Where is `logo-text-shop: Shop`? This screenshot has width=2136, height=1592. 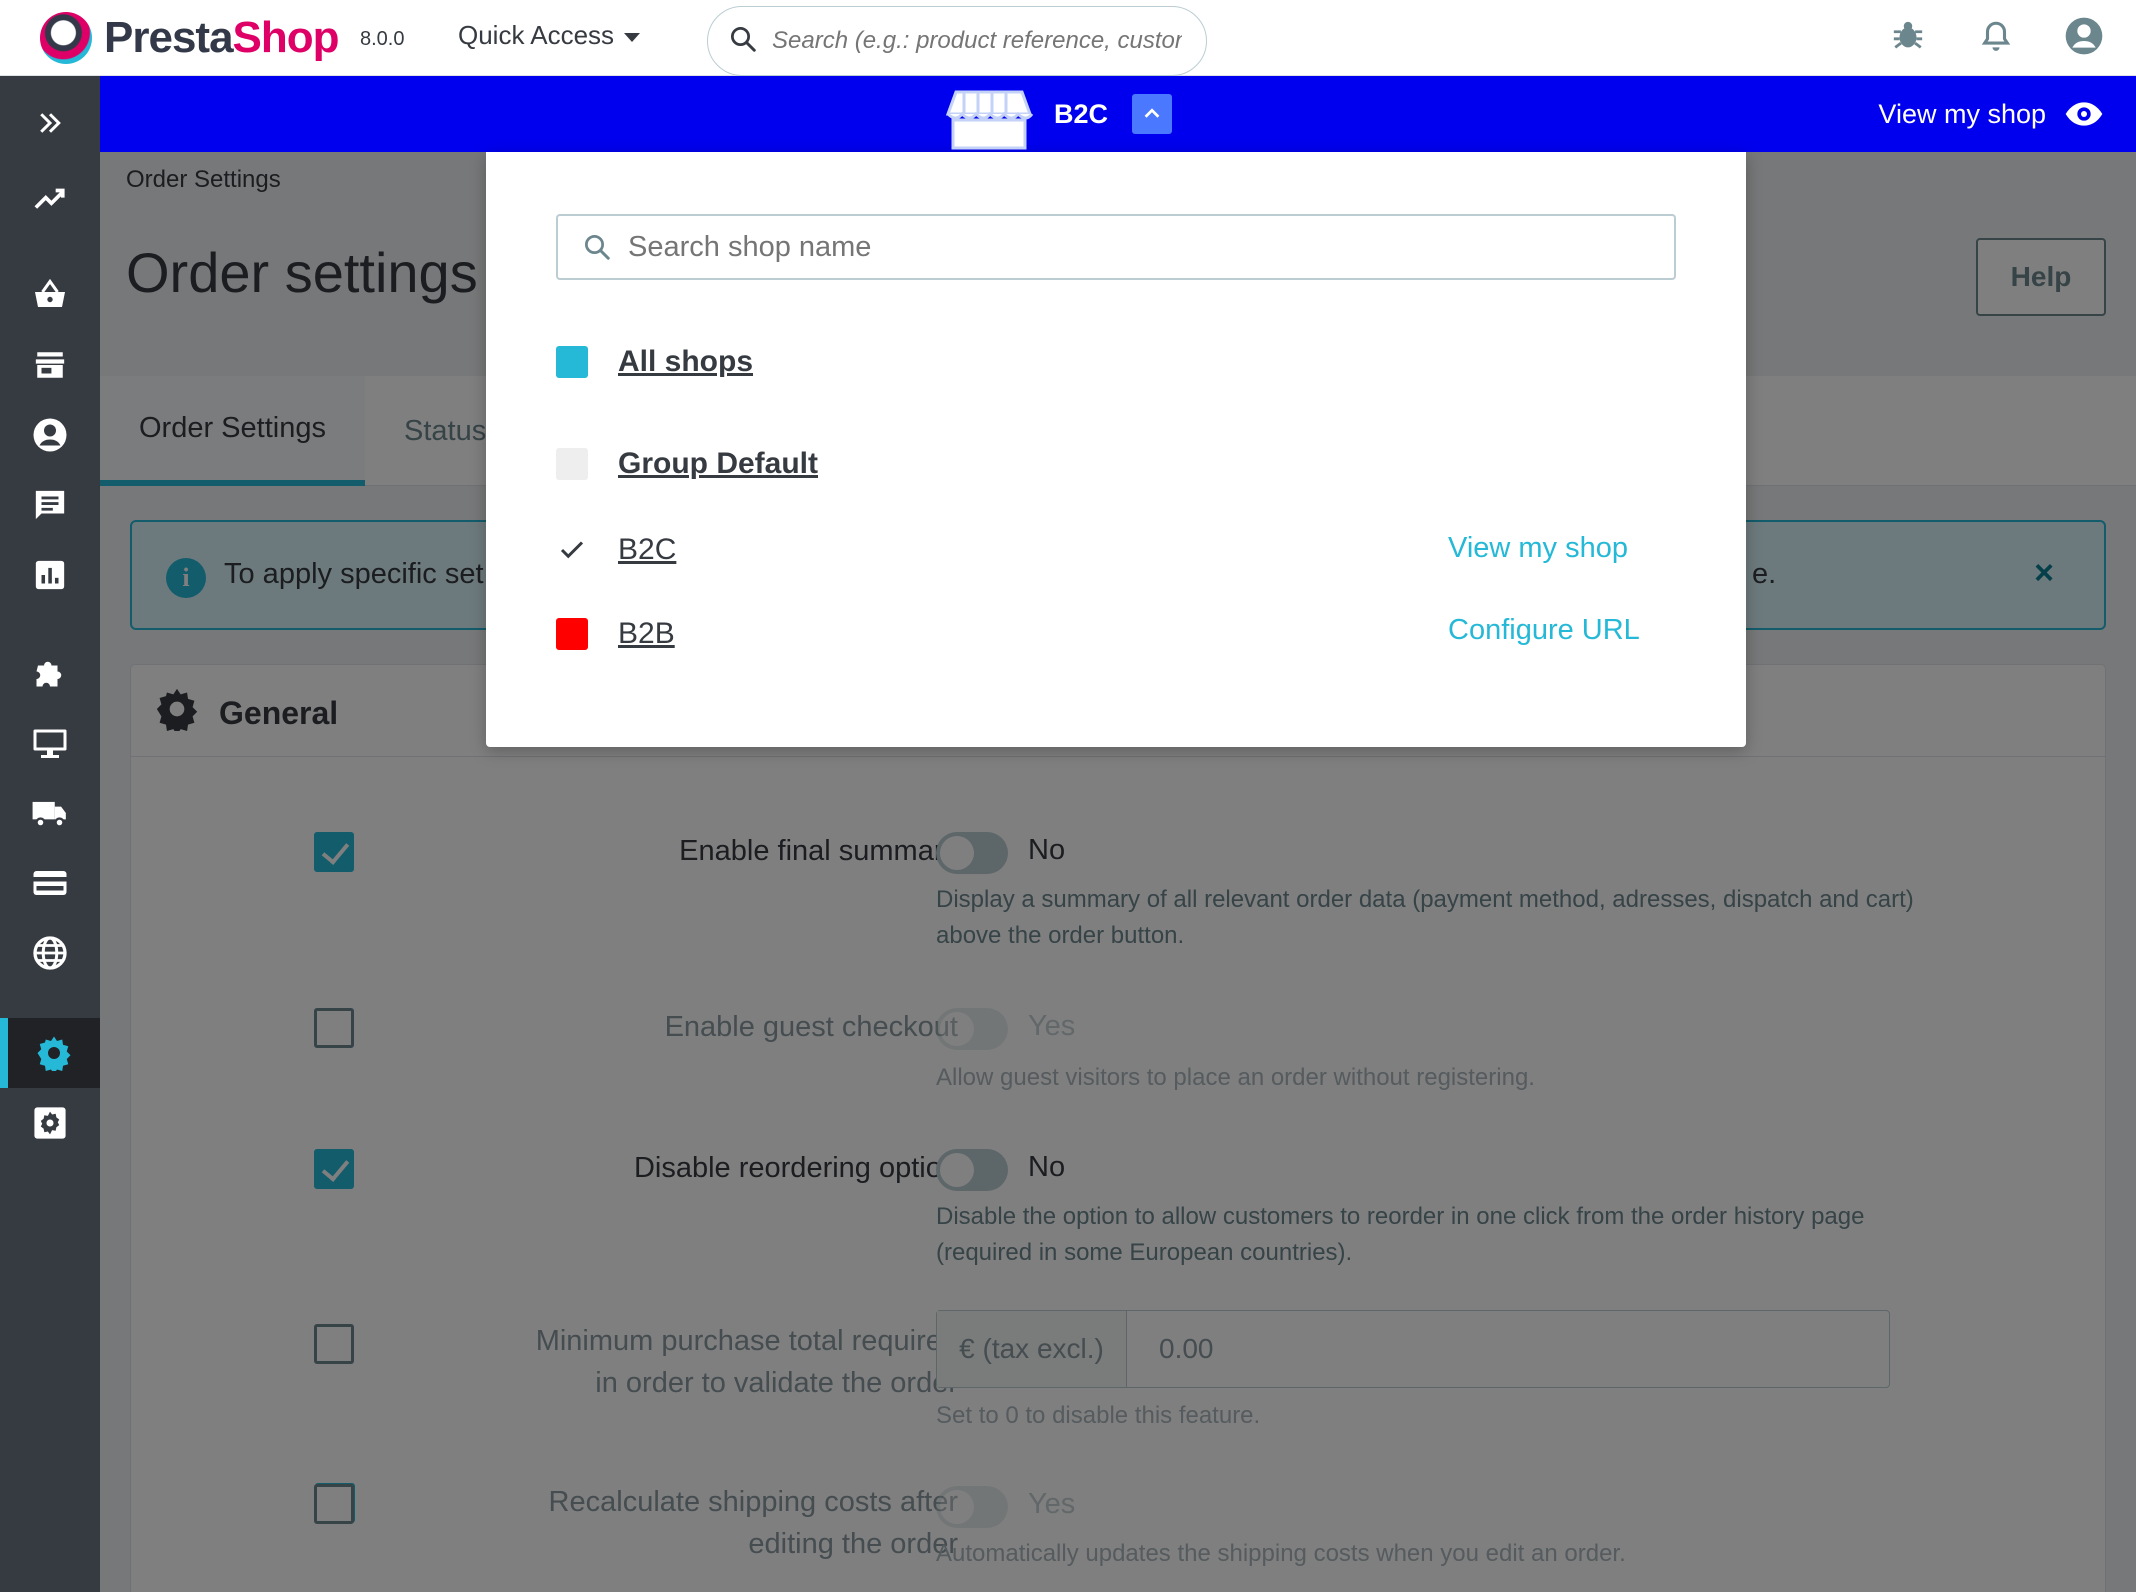 logo-text-shop: Shop is located at coordinates (286, 37).